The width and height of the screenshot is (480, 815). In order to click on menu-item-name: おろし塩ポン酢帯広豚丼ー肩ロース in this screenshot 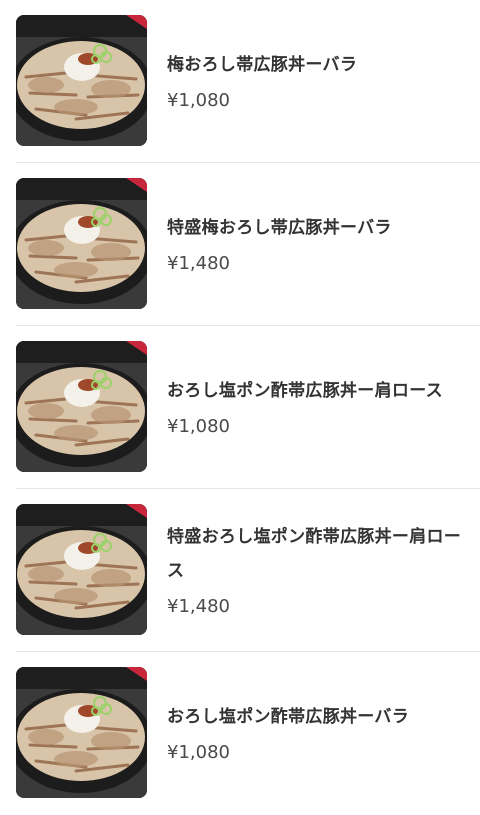, I will do `click(305, 390)`.